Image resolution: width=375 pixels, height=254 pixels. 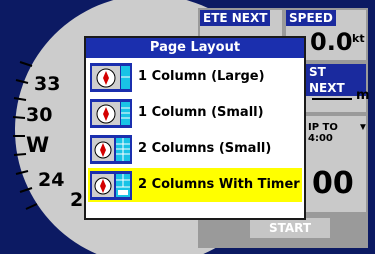 I want to click on start-button: START, so click(x=290, y=228).